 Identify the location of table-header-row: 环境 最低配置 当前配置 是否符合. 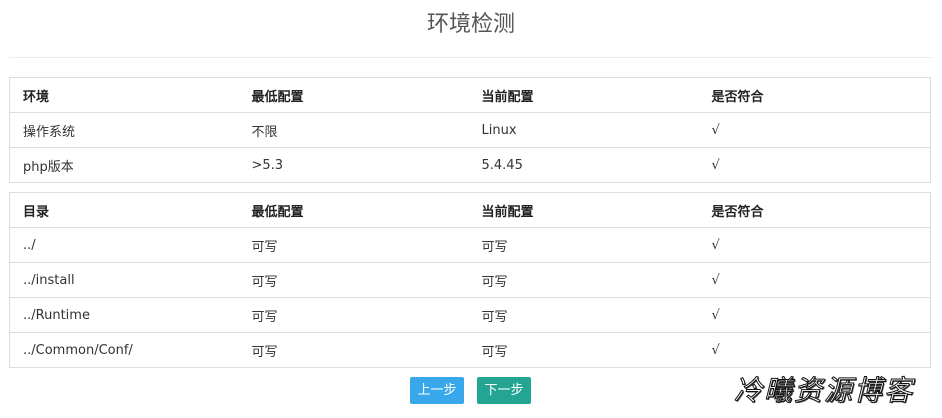
(470, 95).